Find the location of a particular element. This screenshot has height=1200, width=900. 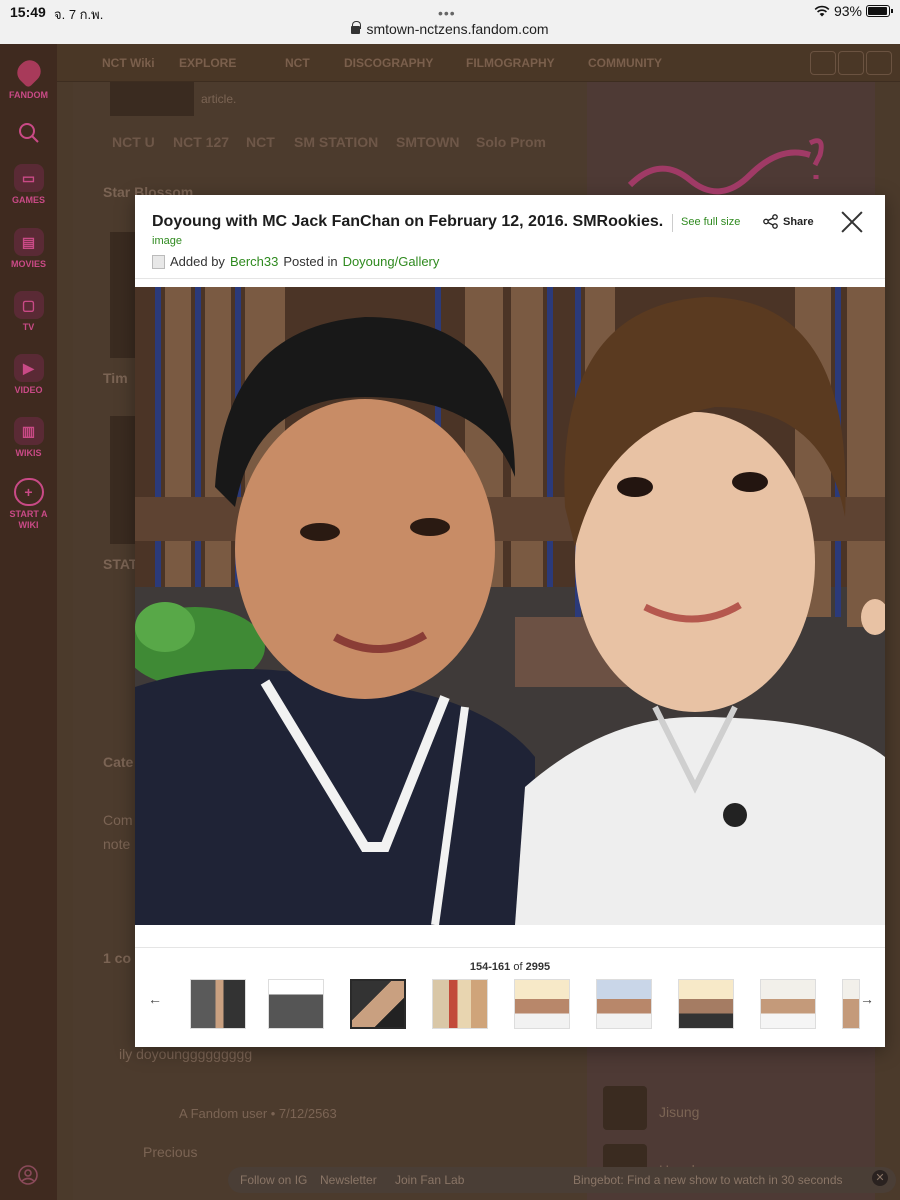

rail-item-wikis: ▥ WIKIS is located at coordinates (28, 437).